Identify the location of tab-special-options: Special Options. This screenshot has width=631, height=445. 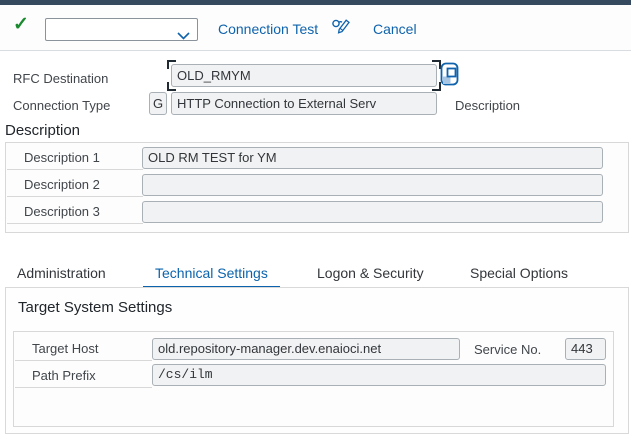
(519, 273).